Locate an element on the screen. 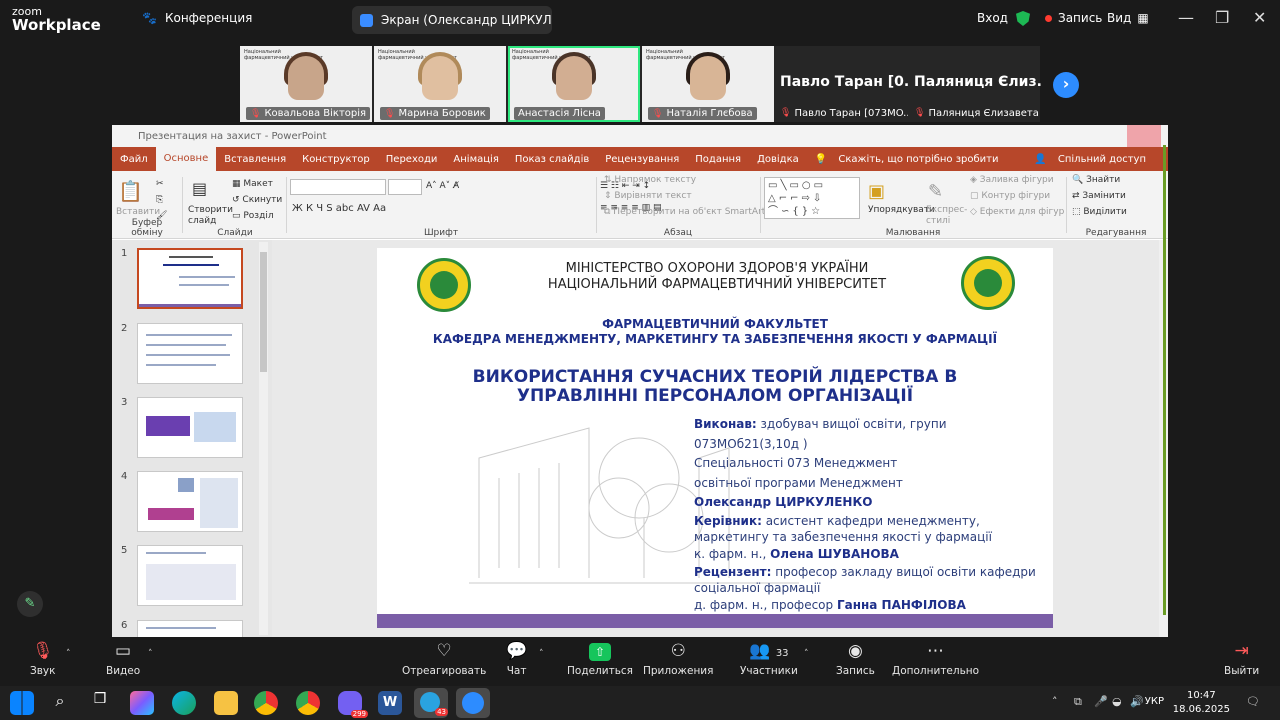 This screenshot has height=720, width=1280. section-button: ▭ Розділ is located at coordinates (253, 216).